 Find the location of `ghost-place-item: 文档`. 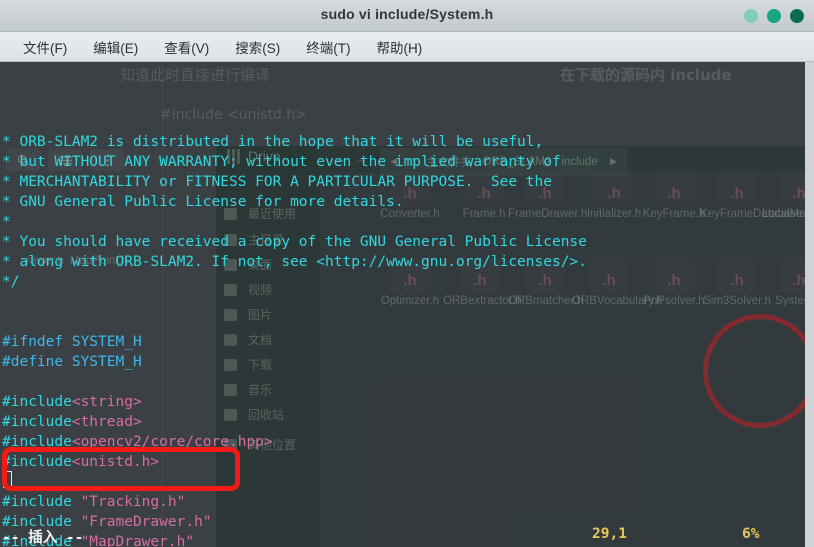

ghost-place-item: 文档 is located at coordinates (248, 339).